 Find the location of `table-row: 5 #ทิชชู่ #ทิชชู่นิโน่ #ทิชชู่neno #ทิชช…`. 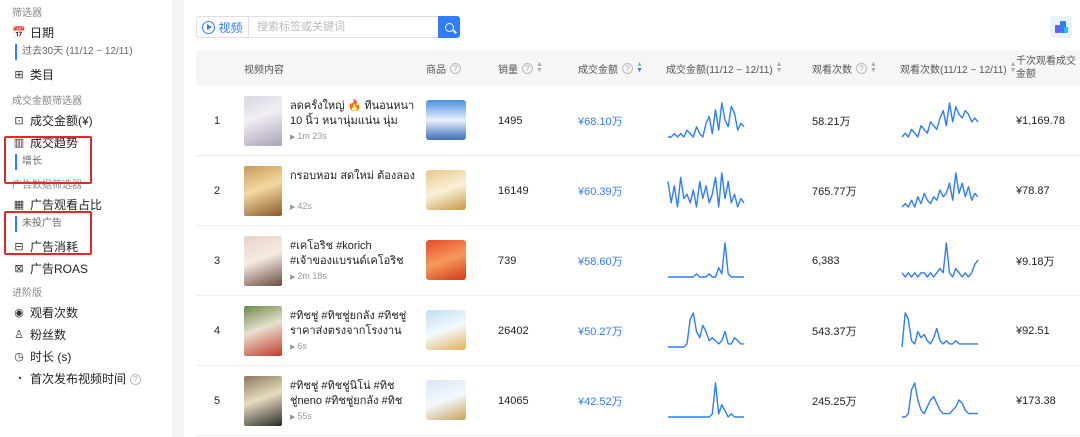

table-row: 5 #ทิชชู่ #ทิชชู่นิโน่ #ทิชชู่neno #ทิชช… is located at coordinates (638, 401).